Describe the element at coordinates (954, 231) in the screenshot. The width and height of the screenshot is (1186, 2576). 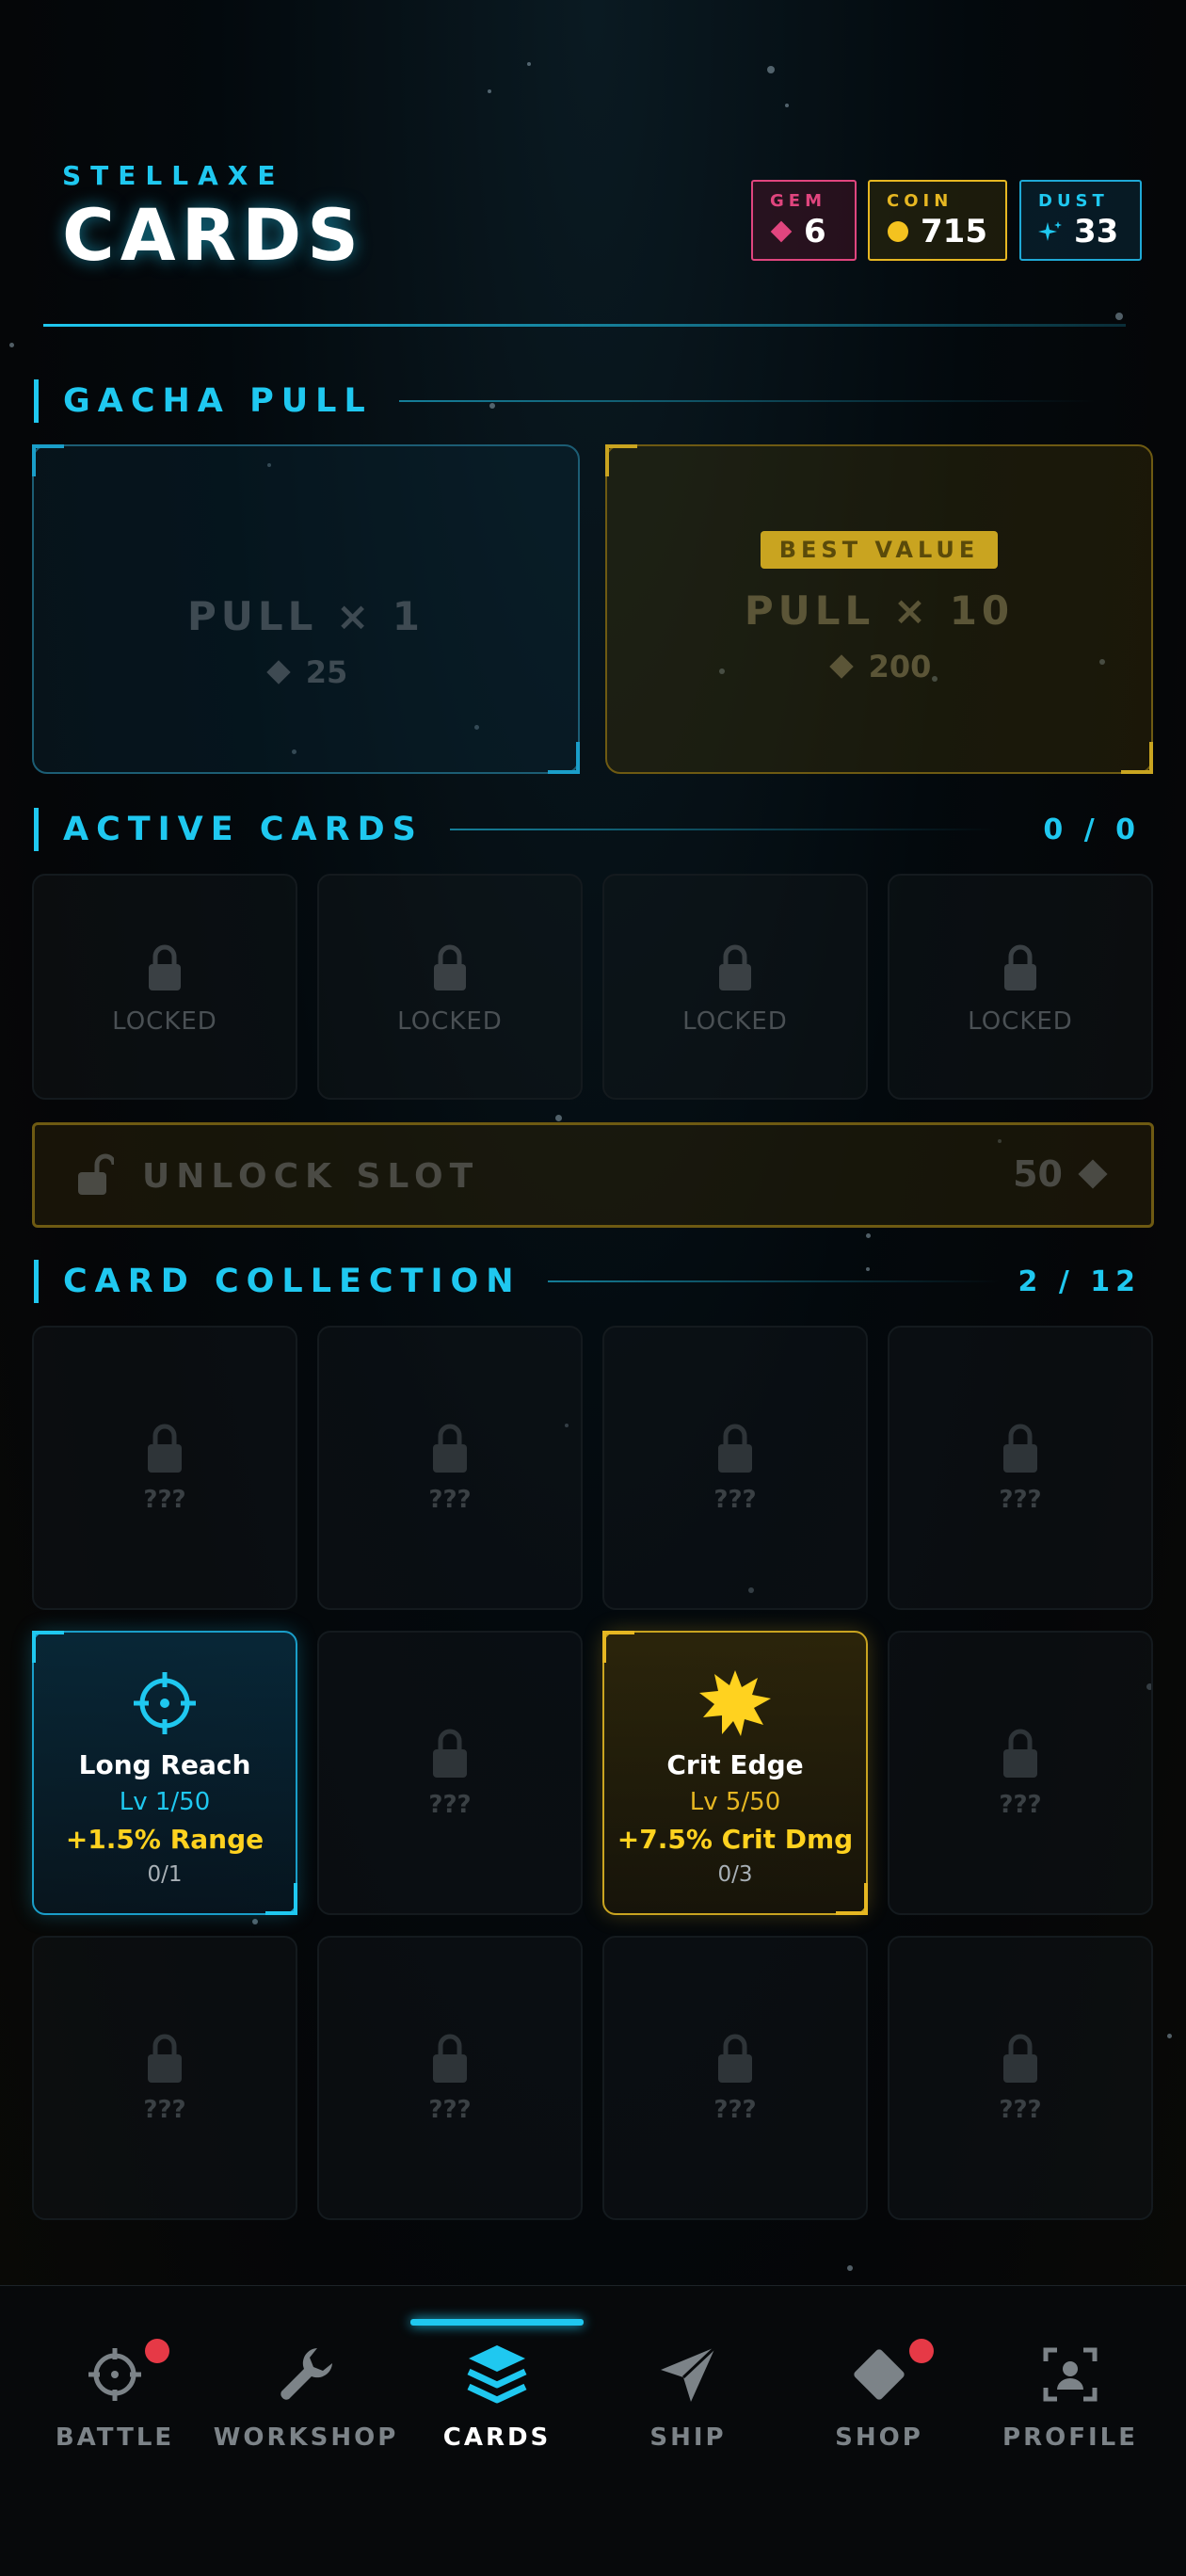
I see `coin-value: 715` at that location.